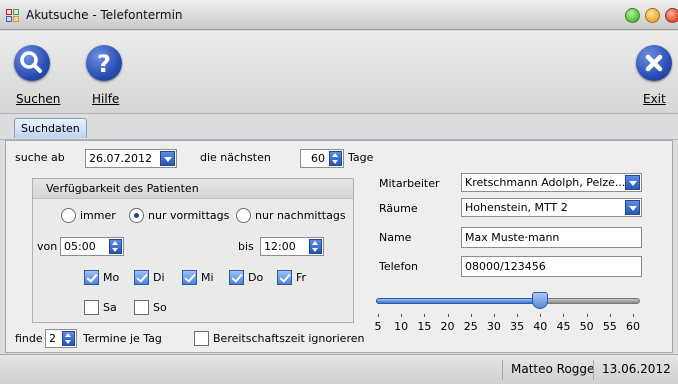  I want to click on checkbox-ignore-standby, so click(201, 338).